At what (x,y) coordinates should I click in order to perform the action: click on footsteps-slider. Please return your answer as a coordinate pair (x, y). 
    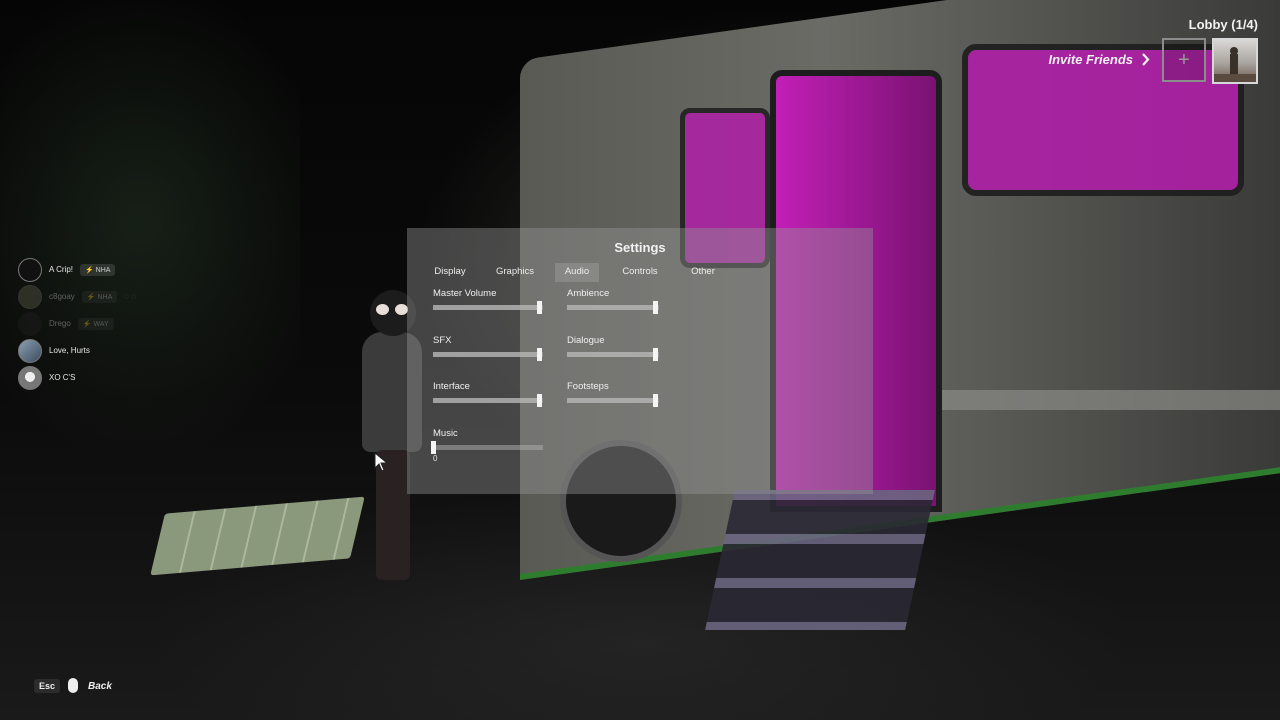
    Looking at the image, I should click on (613, 400).